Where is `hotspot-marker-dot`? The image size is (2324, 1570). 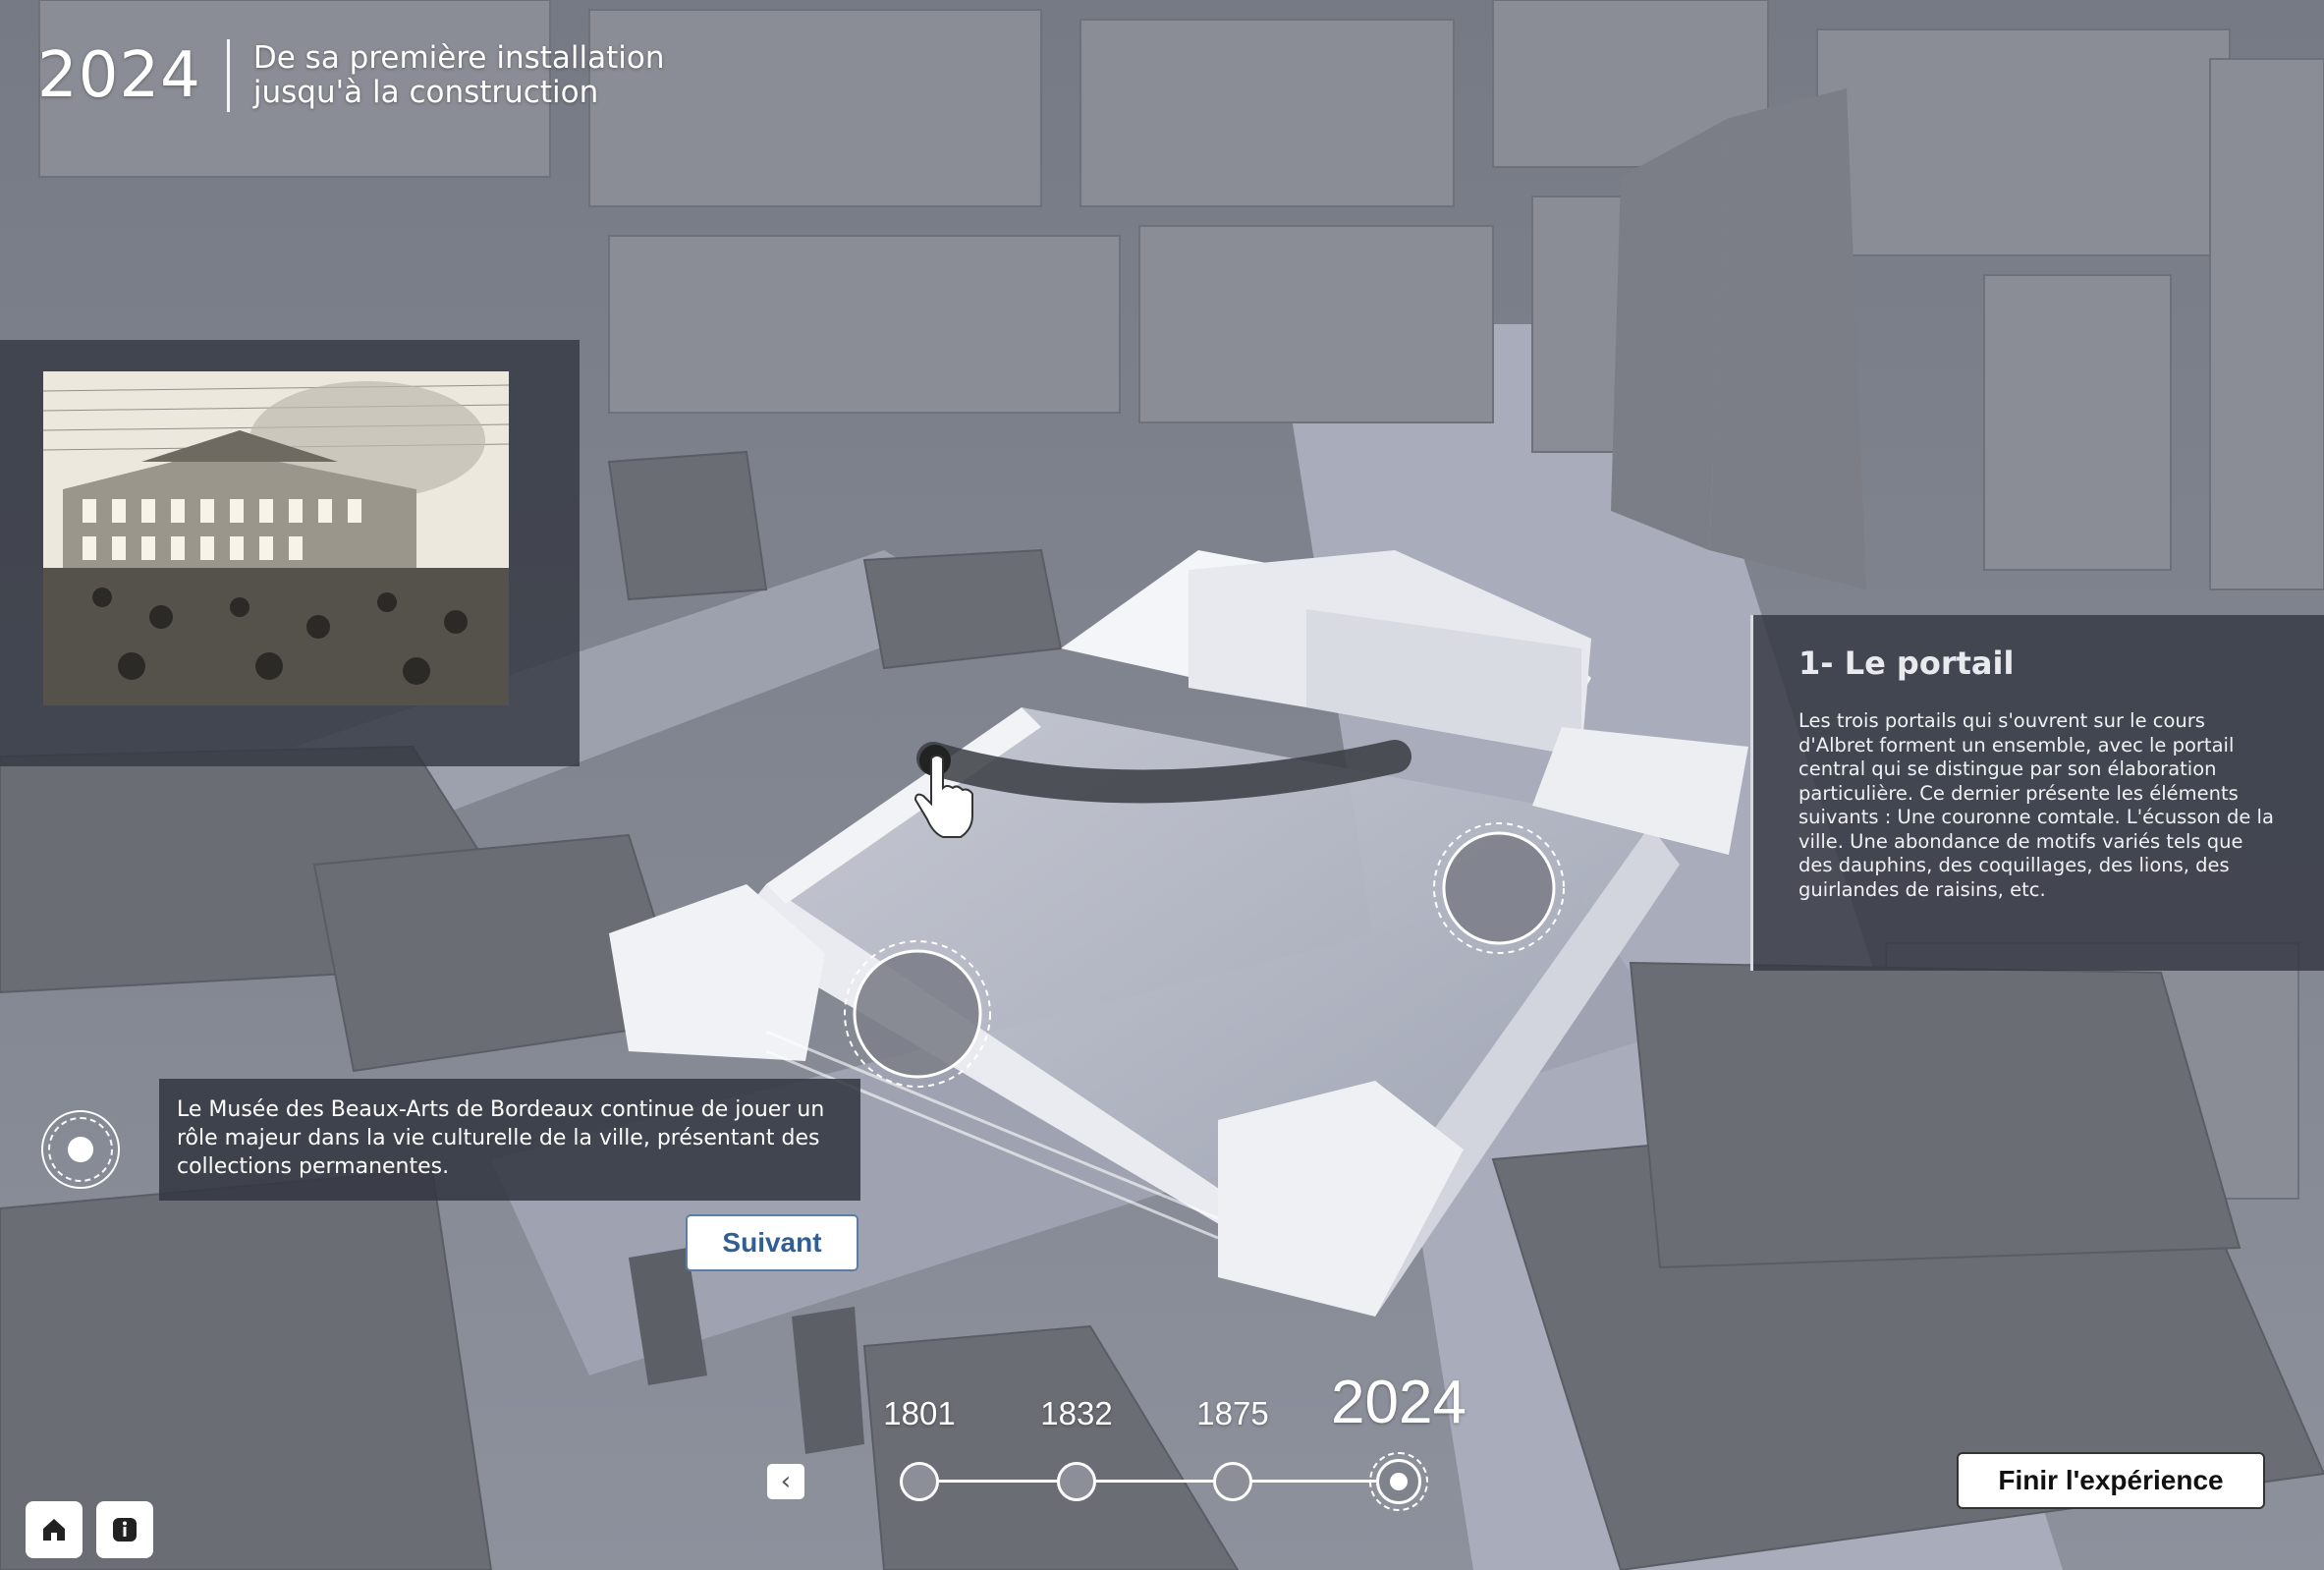 hotspot-marker-dot is located at coordinates (80, 1149).